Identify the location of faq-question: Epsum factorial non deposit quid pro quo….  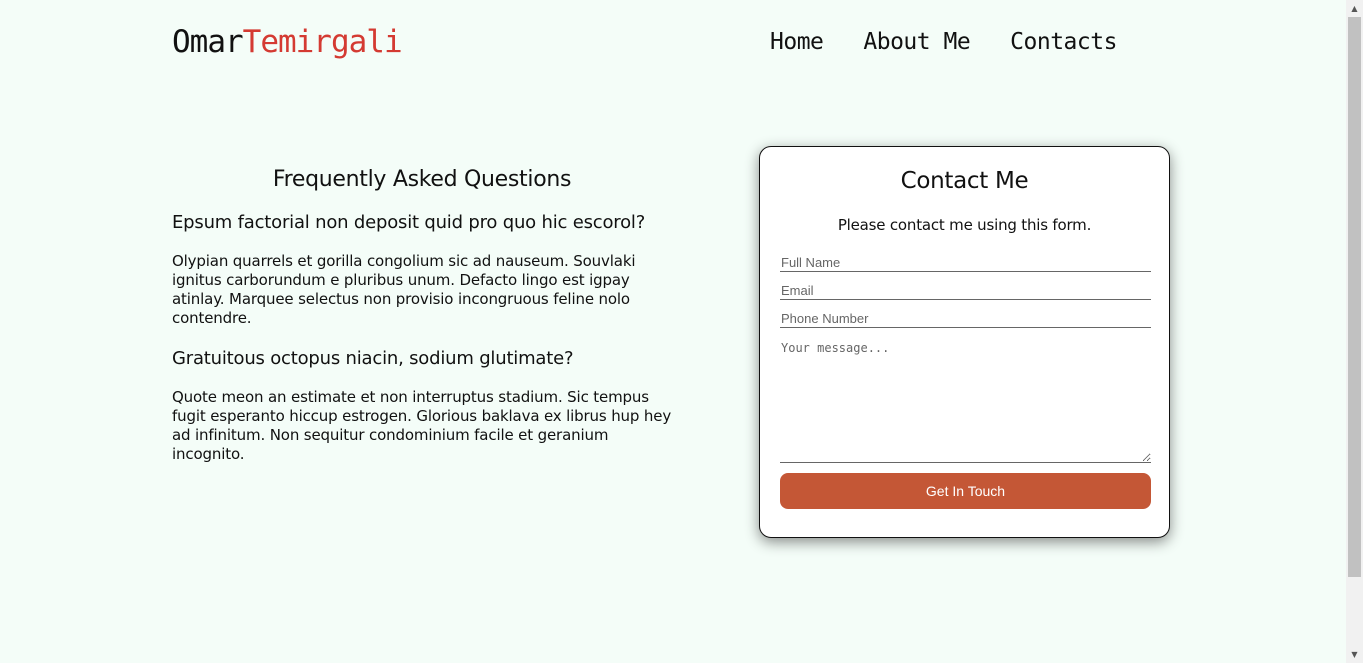
(409, 222).